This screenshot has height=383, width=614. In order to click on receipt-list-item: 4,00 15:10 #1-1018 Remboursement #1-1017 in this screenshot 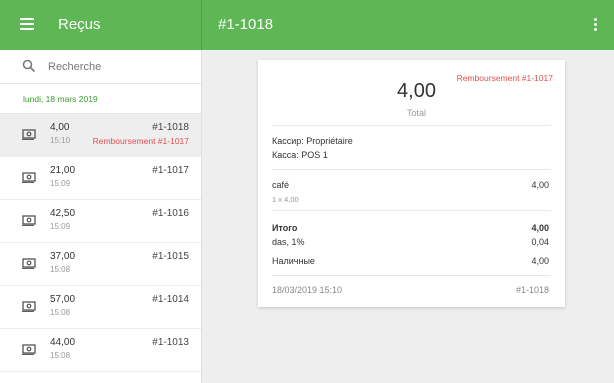, I will do `click(100, 135)`.